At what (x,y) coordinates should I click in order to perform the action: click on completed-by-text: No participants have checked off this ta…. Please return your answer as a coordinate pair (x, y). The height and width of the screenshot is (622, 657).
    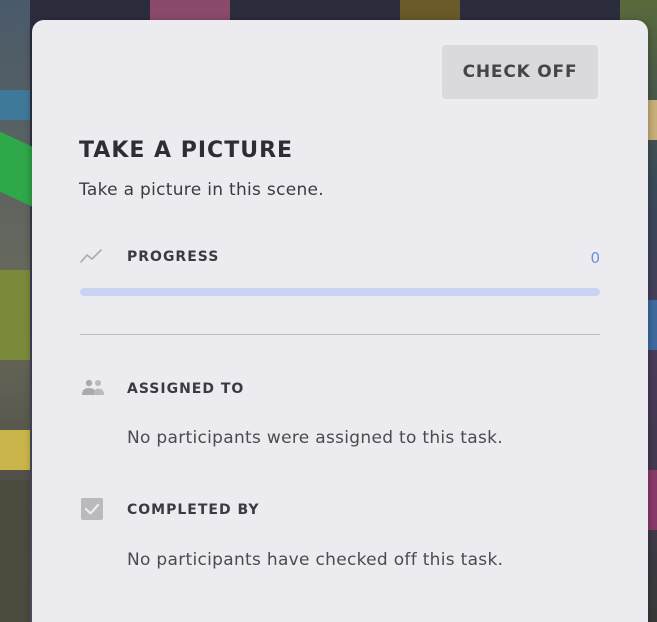
    Looking at the image, I should click on (315, 560).